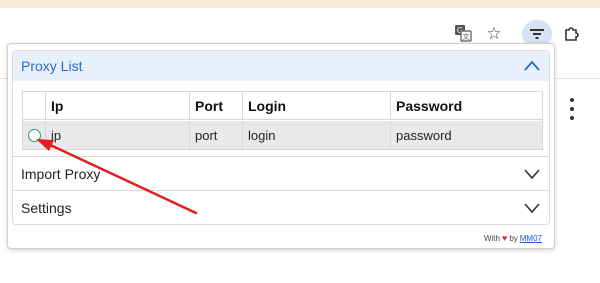 This screenshot has height=283, width=600. What do you see at coordinates (532, 66) in the screenshot?
I see `chevron-up-icon` at bounding box center [532, 66].